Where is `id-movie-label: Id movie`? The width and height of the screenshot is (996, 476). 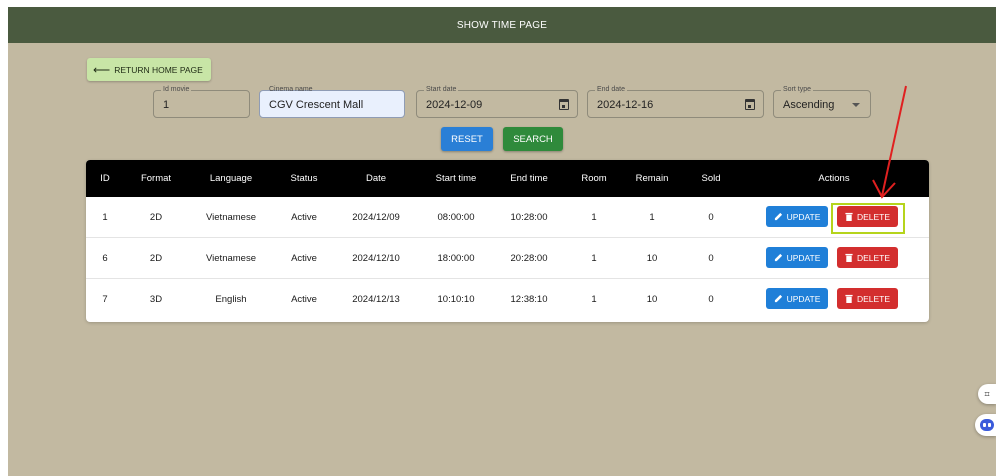
id-movie-label: Id movie is located at coordinates (176, 90).